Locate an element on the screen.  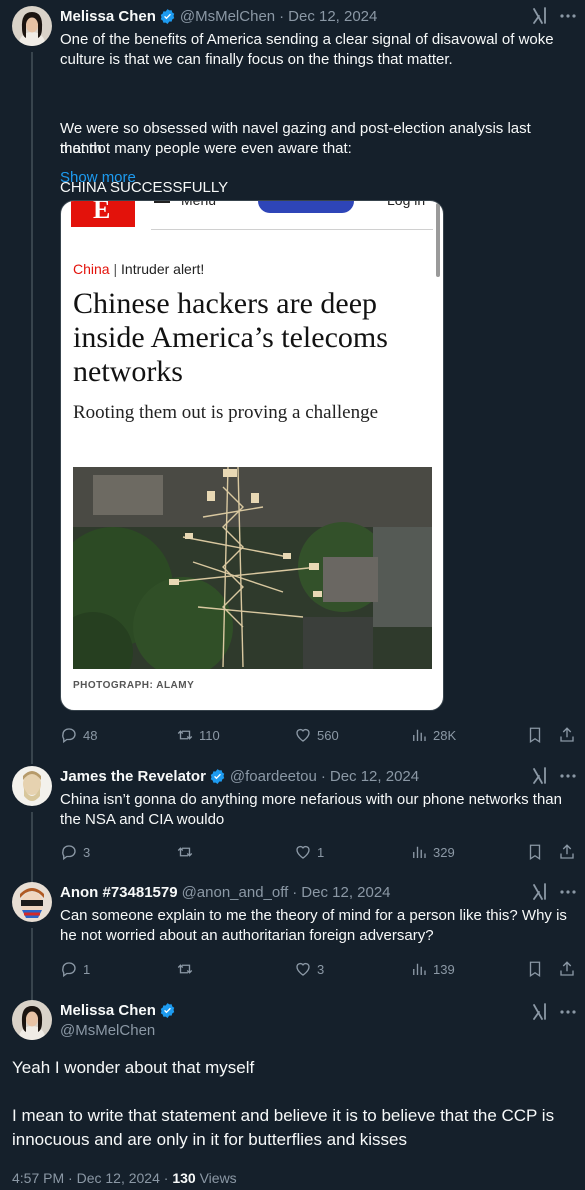
show-more-link: Show more is located at coordinates (98, 178).